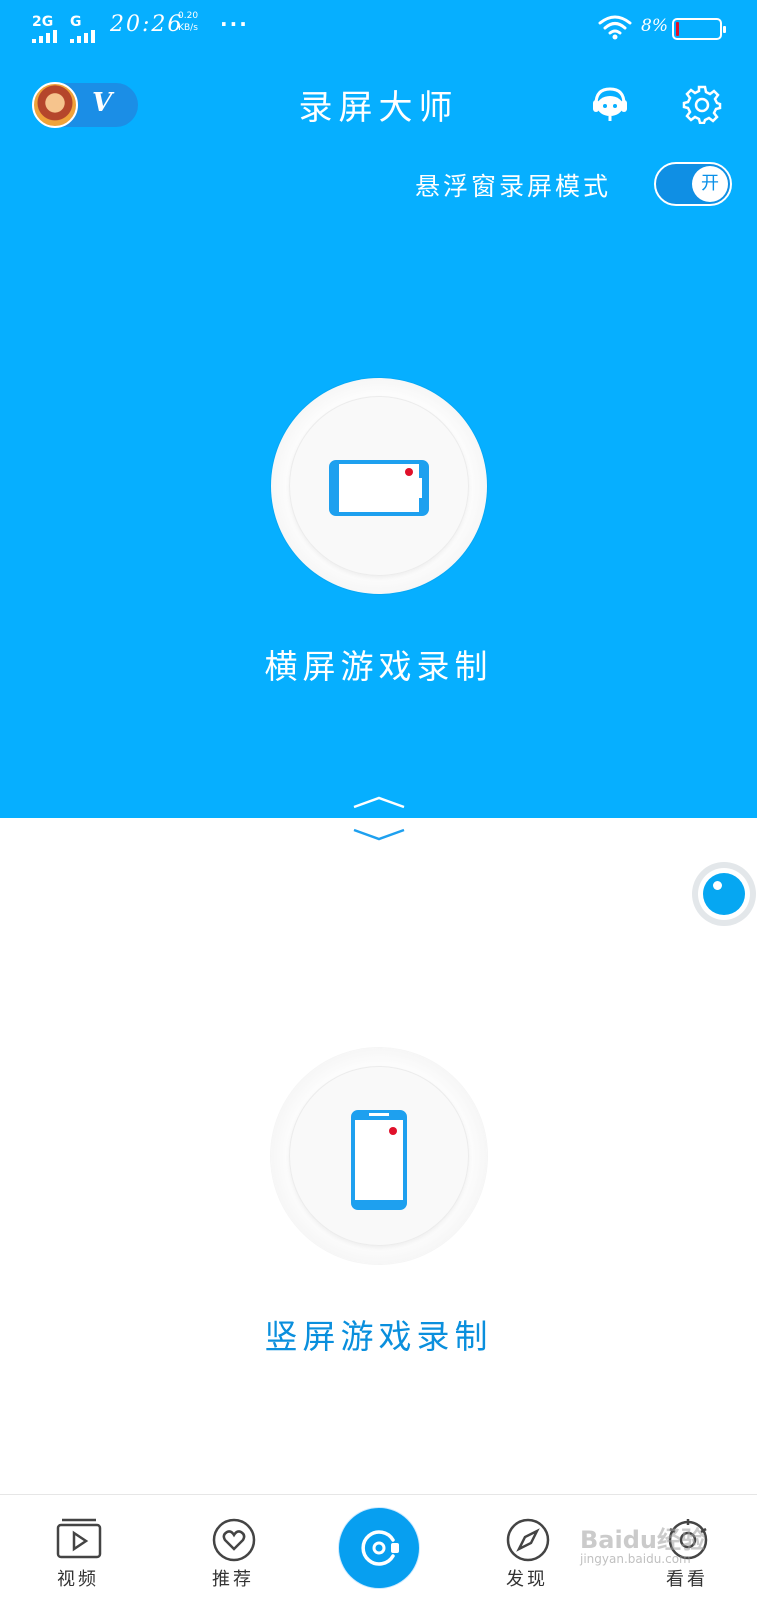 The height and width of the screenshot is (1600, 757). I want to click on nav-label-discover: 发现, so click(527, 1579).